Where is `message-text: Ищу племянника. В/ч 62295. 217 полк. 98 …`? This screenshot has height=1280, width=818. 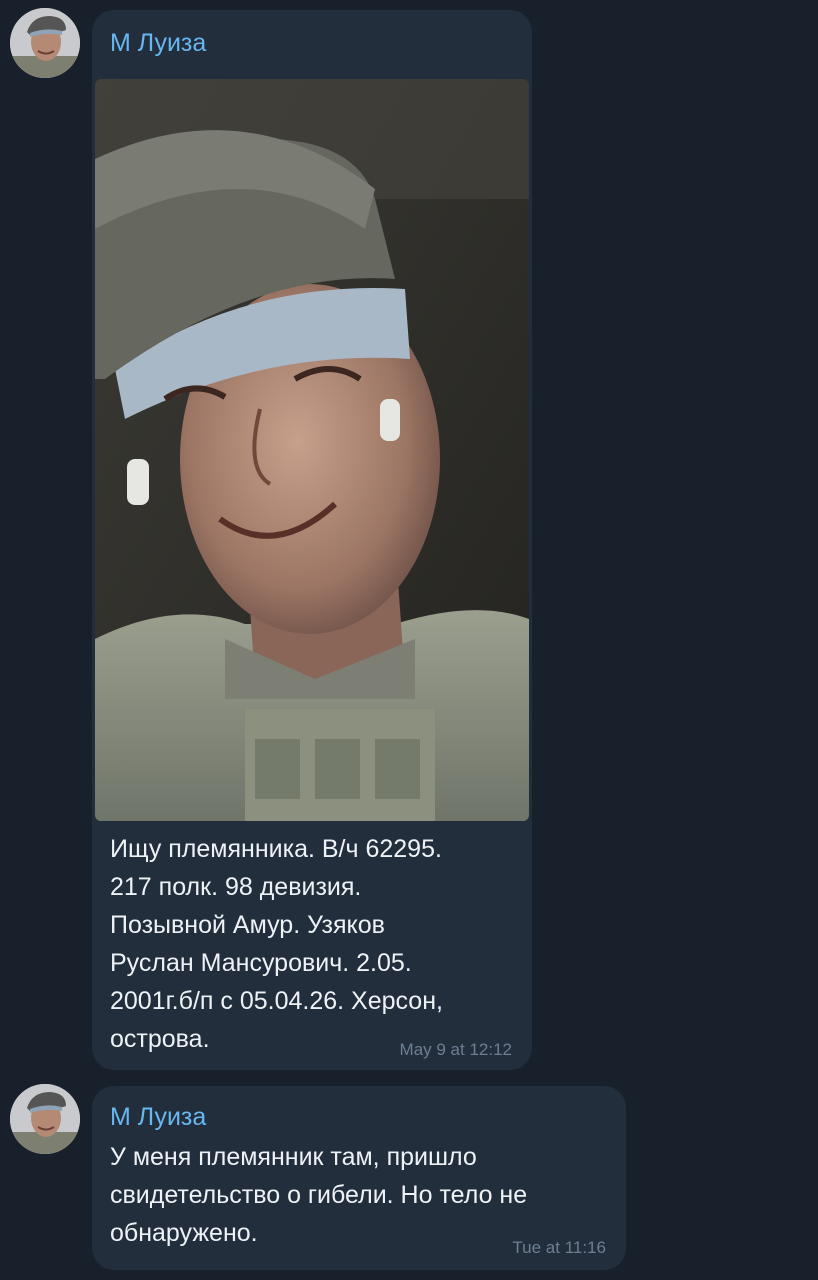
message-text: Ищу племянника. В/ч 62295. 217 полк. 98 … is located at coordinates (276, 944).